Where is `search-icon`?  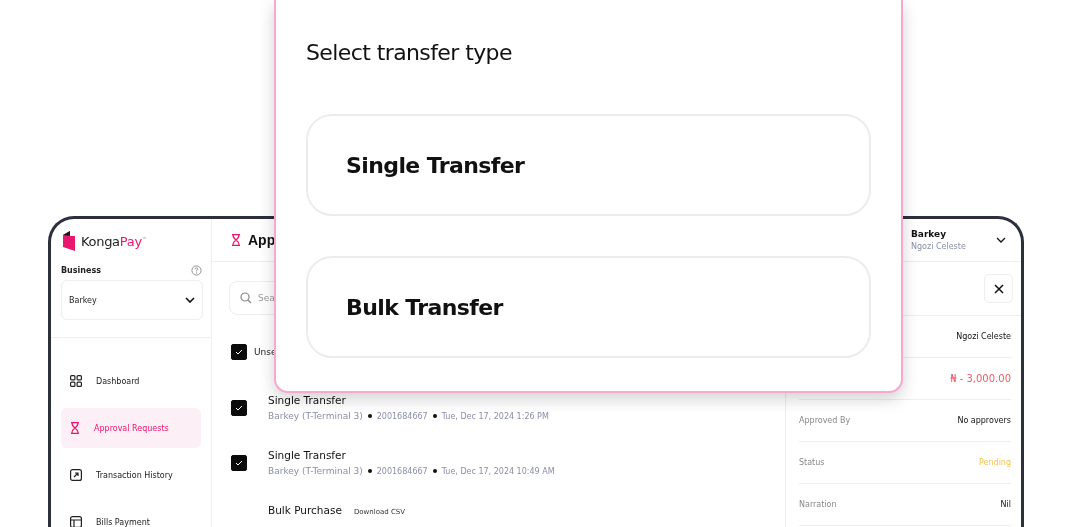 search-icon is located at coordinates (246, 298).